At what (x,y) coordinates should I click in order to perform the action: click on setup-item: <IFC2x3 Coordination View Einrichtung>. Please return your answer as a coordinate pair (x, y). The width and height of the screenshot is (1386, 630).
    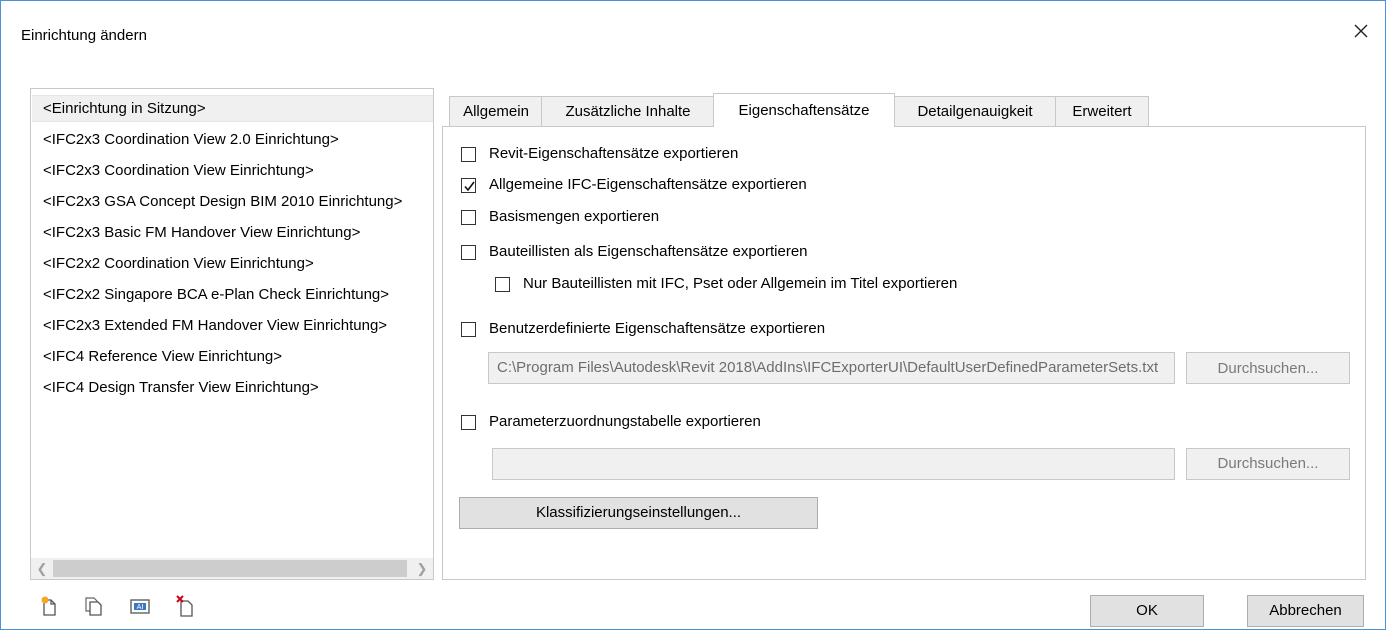
    Looking at the image, I should click on (232, 170).